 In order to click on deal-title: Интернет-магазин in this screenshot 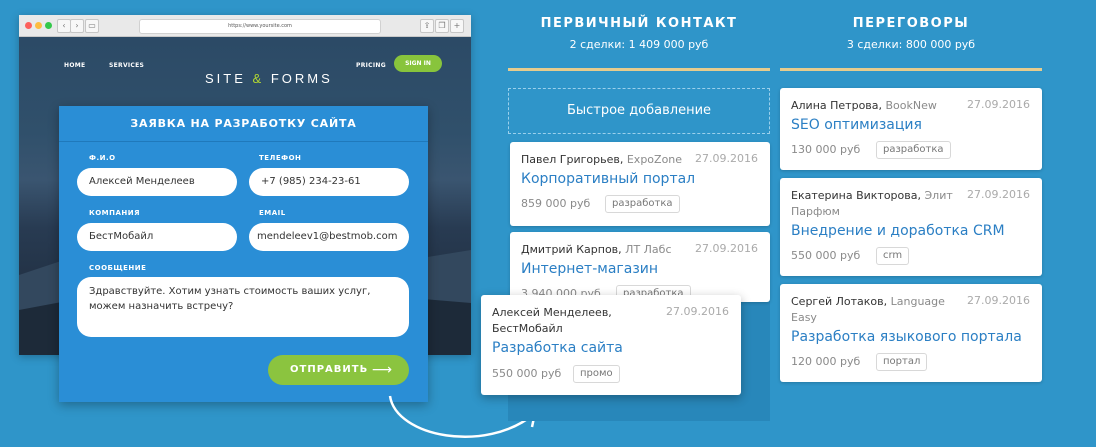, I will do `click(589, 269)`.